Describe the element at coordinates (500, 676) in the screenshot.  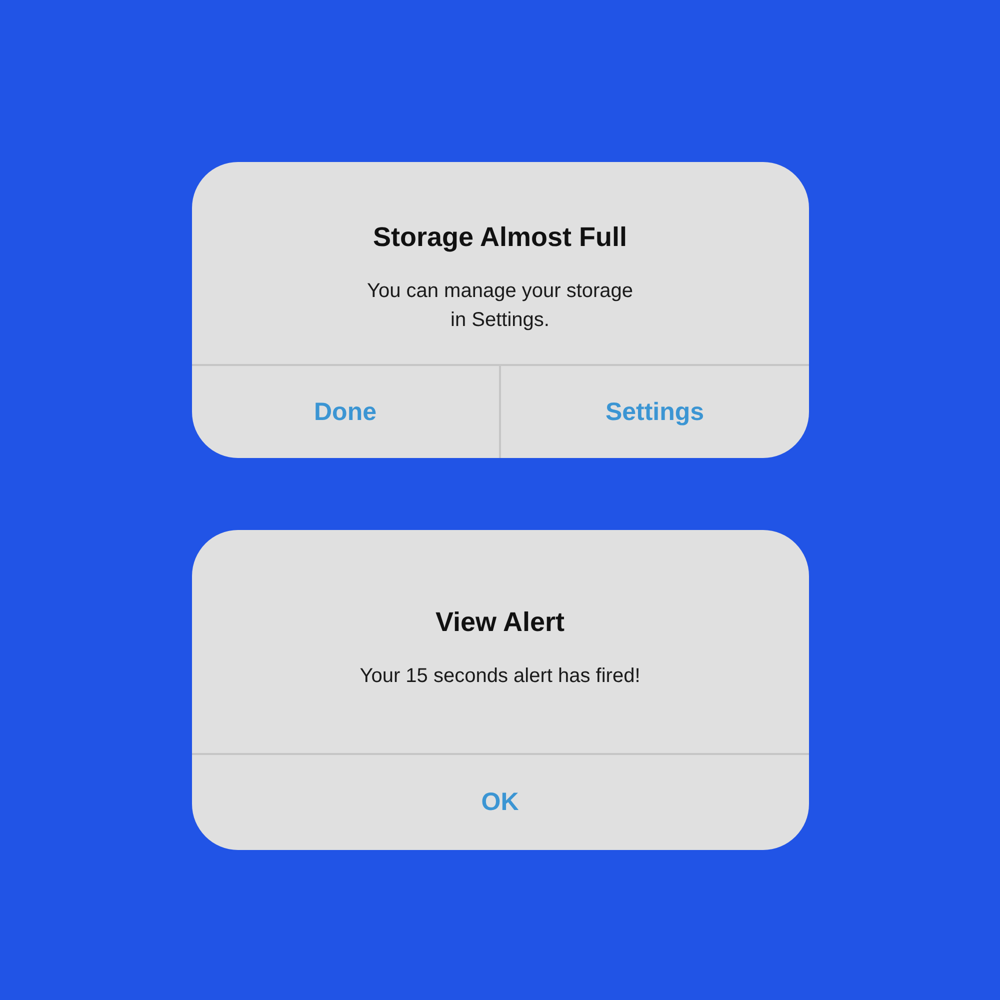
I see `dialog-message: Your 15 seconds alert has fired!` at that location.